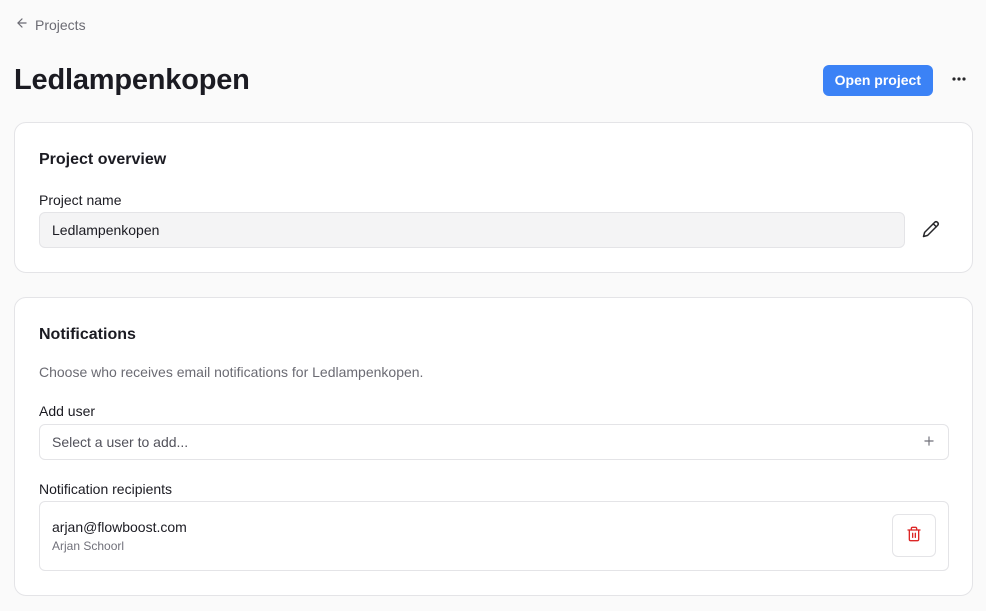 The width and height of the screenshot is (986, 611). I want to click on remove-recipient-button, so click(914, 535).